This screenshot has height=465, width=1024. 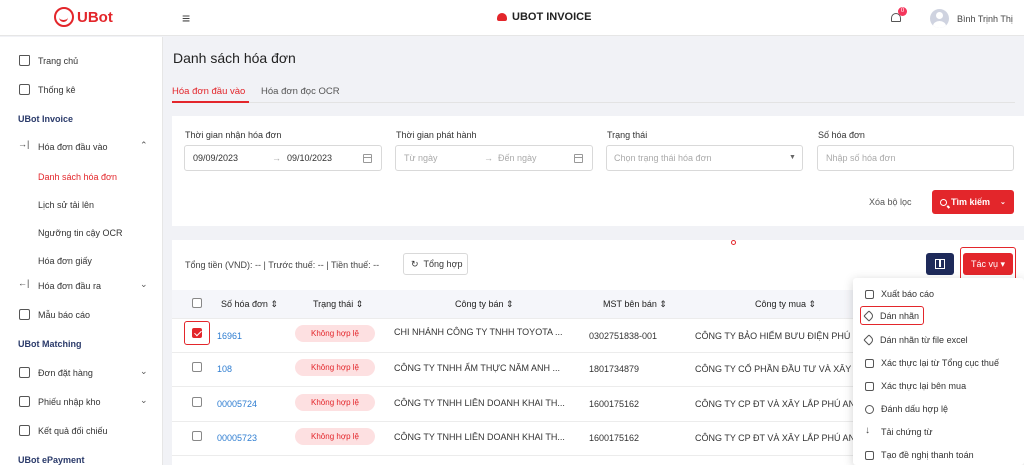 What do you see at coordinates (81, 90) in the screenshot?
I see `sidebar-item-statistics: Thống kê` at bounding box center [81, 90].